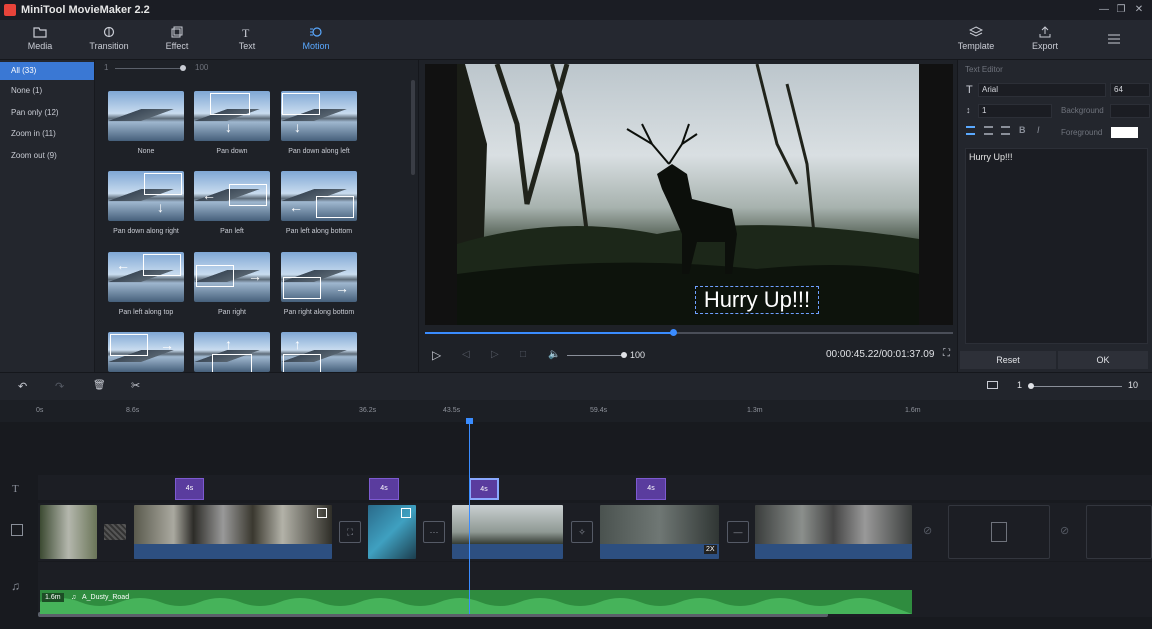 This screenshot has height=629, width=1152. Describe the element at coordinates (1130, 111) in the screenshot. I see `background-select` at that location.